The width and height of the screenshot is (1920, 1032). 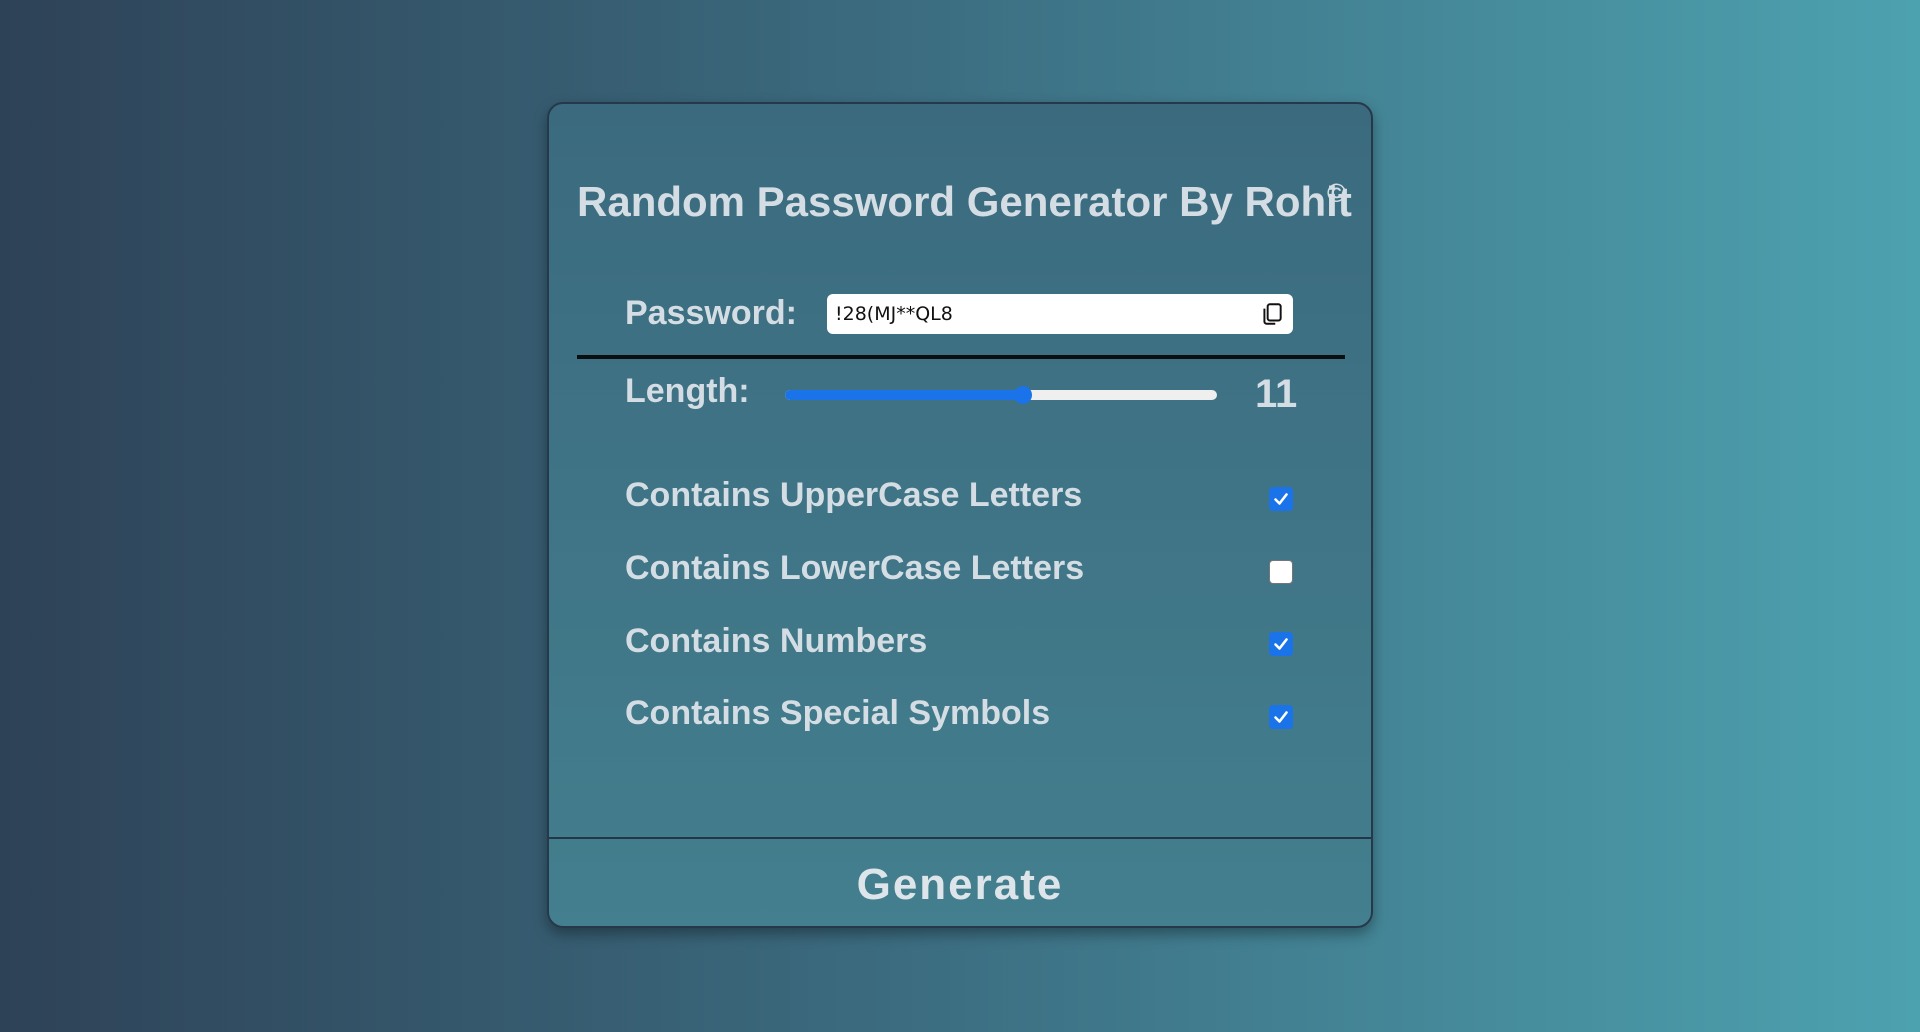 I want to click on length-slider, so click(x=1001, y=395).